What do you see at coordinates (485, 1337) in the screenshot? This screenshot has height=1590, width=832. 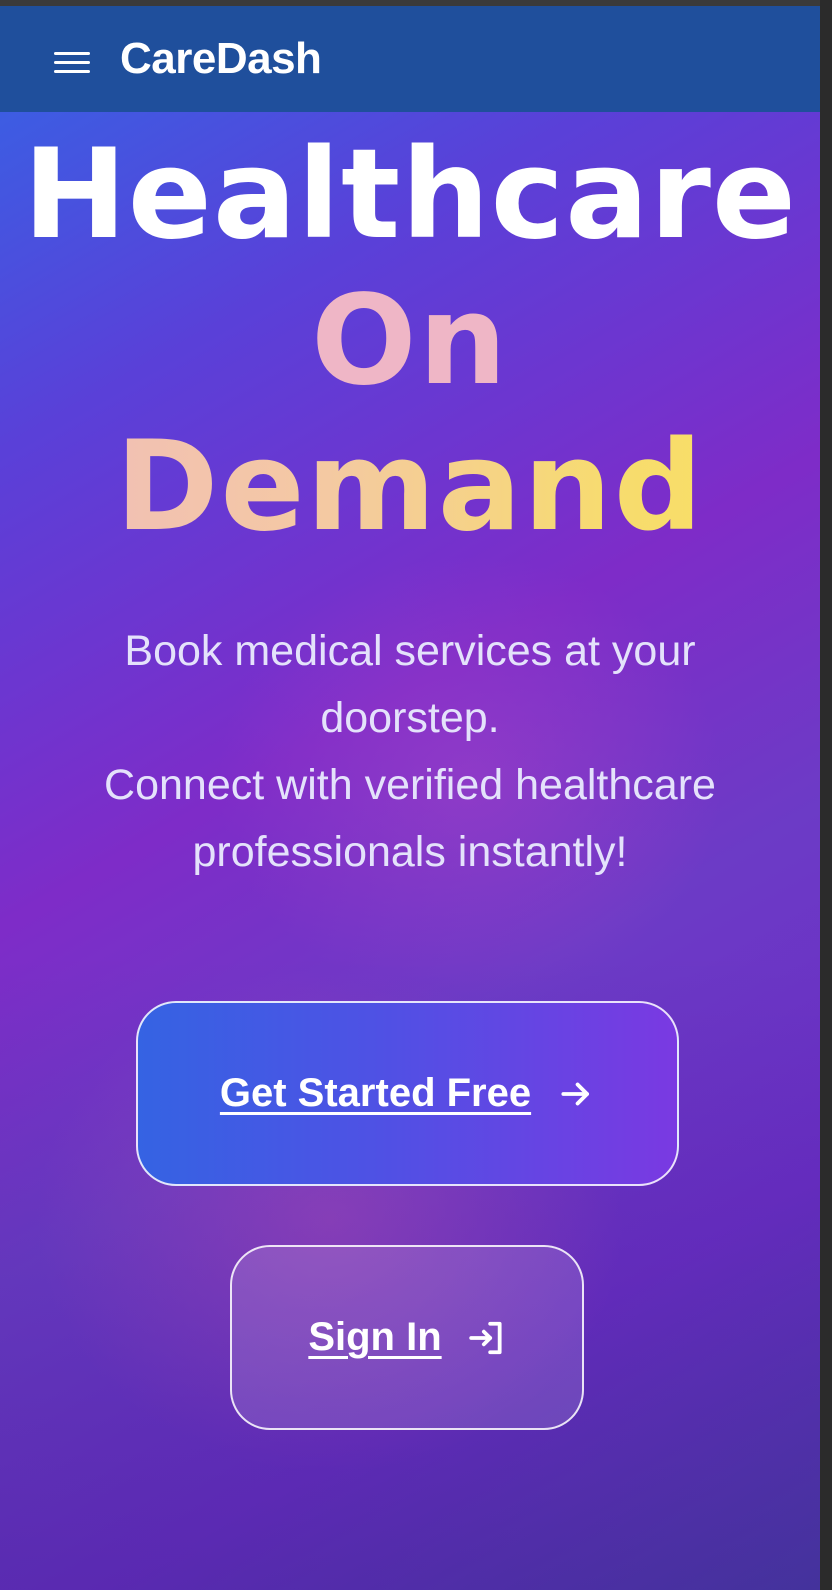 I see `sign-in-icon` at bounding box center [485, 1337].